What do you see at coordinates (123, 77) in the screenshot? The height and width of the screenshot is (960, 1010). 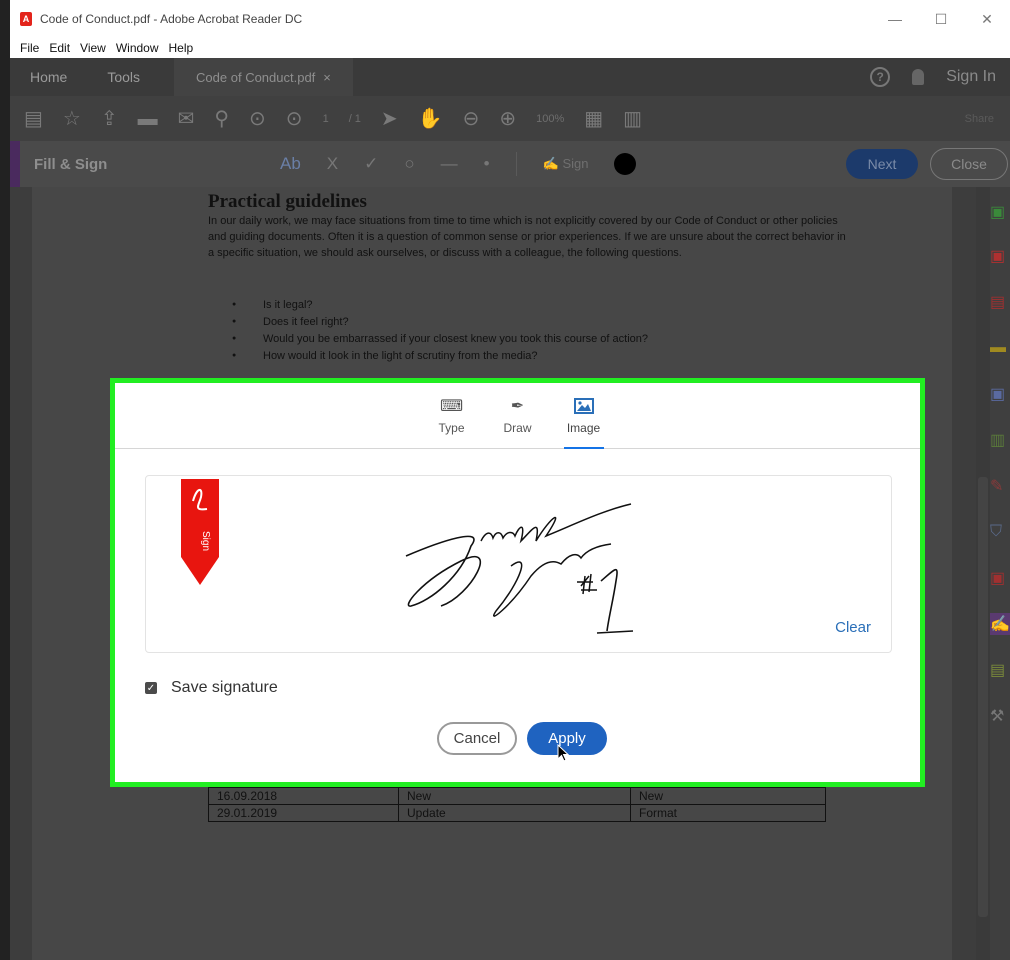 I see `tab-tools: Tools` at bounding box center [123, 77].